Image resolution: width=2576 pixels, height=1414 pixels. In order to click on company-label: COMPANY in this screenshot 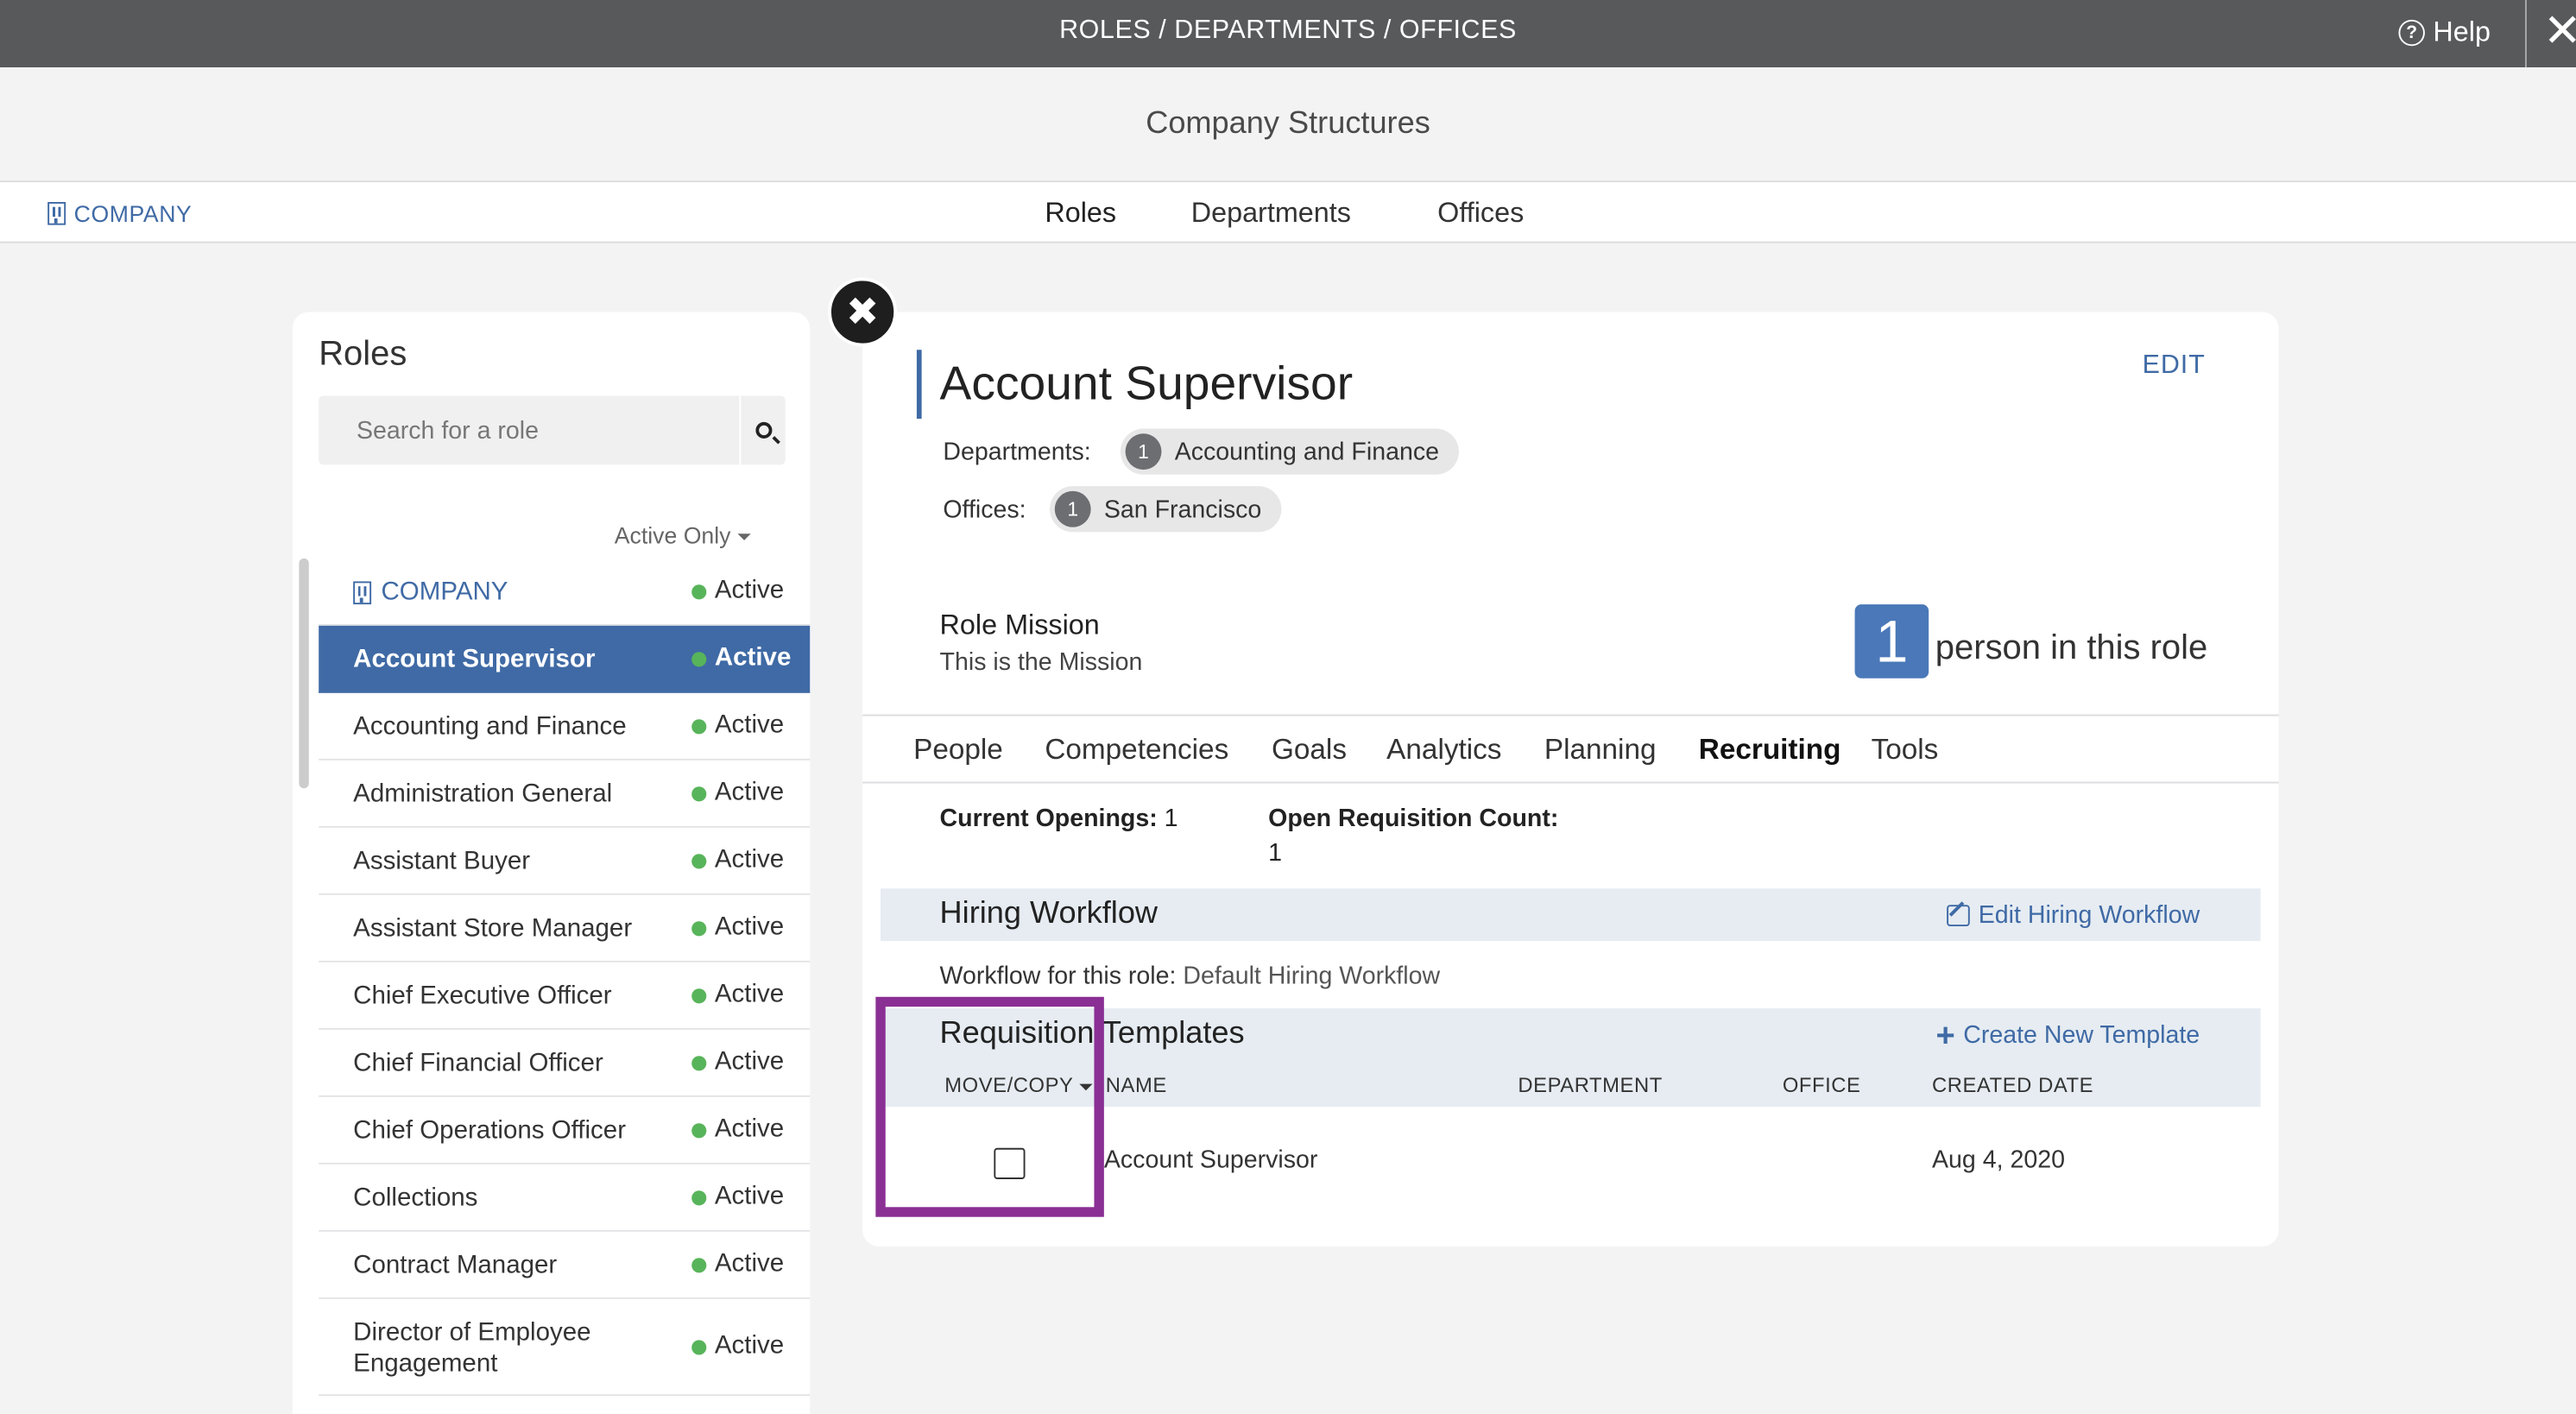, I will do `click(133, 213)`.